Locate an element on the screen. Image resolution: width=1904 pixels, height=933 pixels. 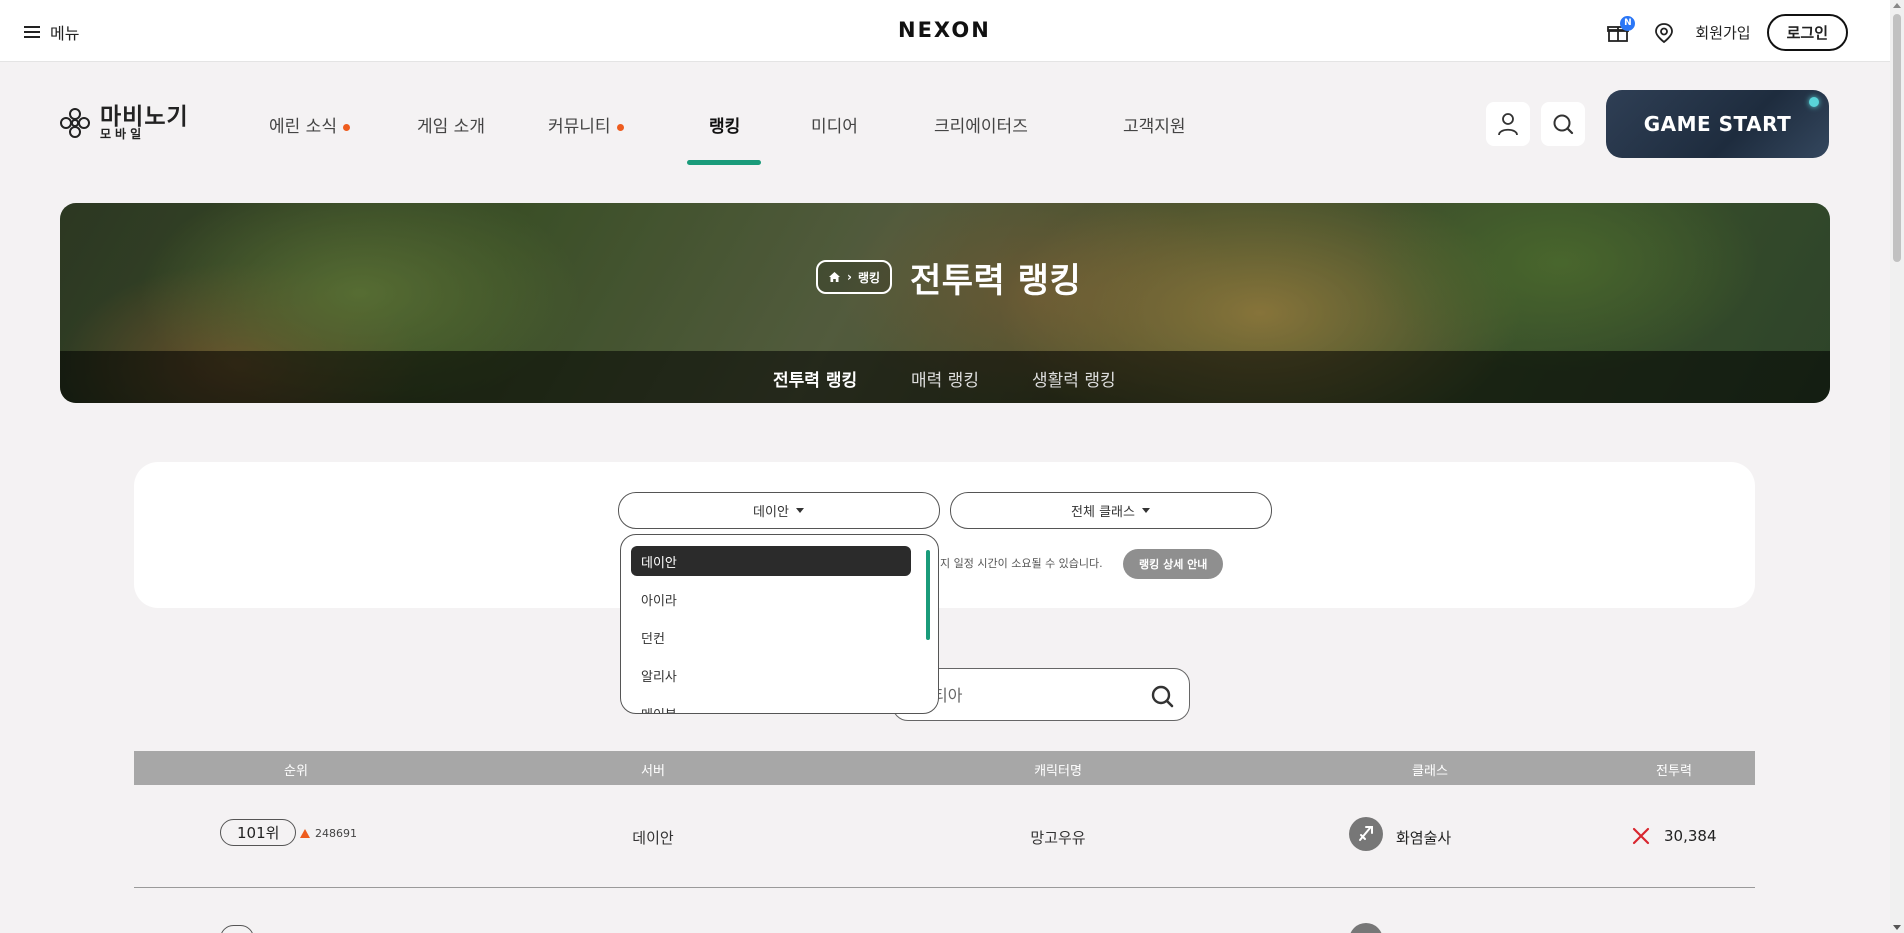
user-icon is located at coordinates (1508, 124).